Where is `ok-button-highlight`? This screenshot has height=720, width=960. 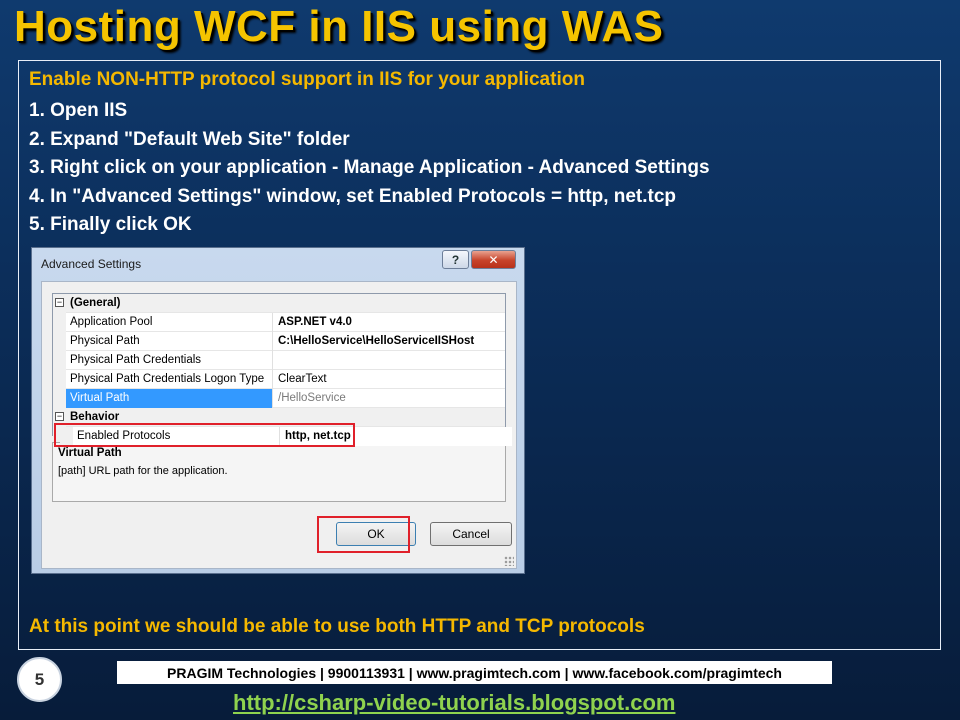 ok-button-highlight is located at coordinates (363, 534).